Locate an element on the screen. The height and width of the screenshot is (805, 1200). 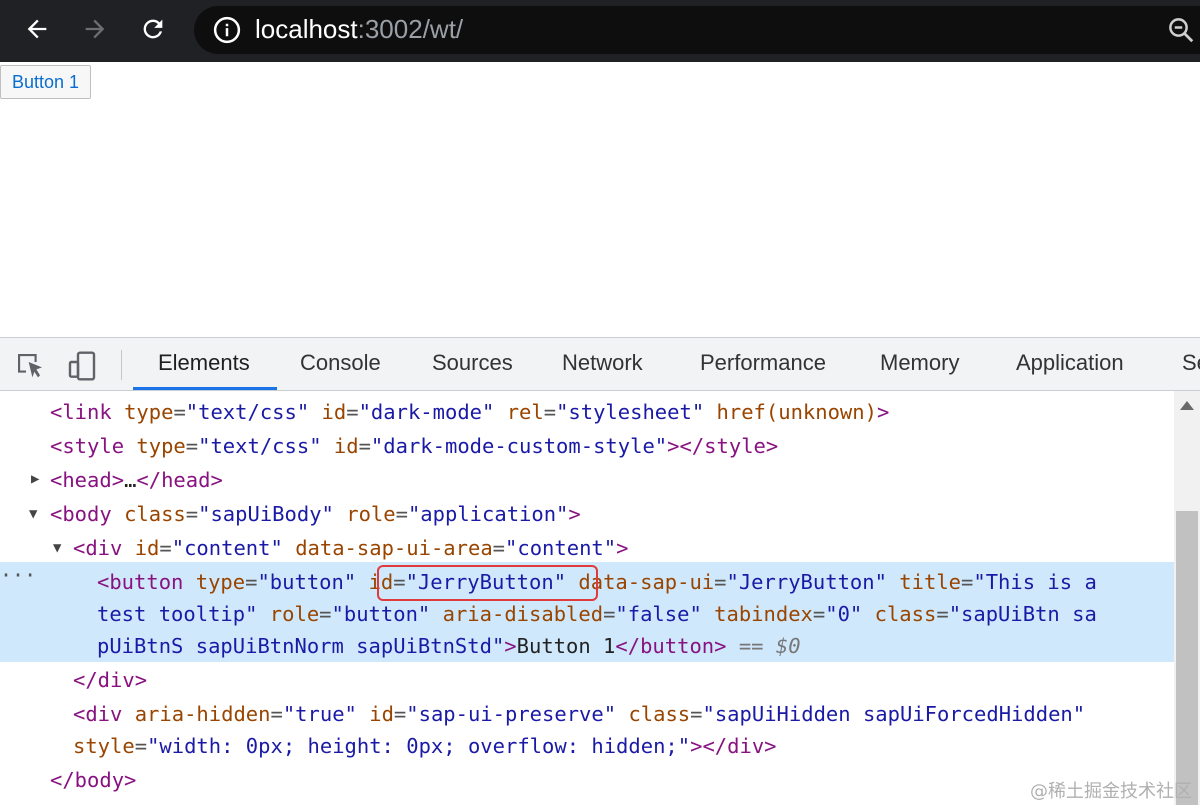
dom-line-body-close: </body> is located at coordinates (93, 780).